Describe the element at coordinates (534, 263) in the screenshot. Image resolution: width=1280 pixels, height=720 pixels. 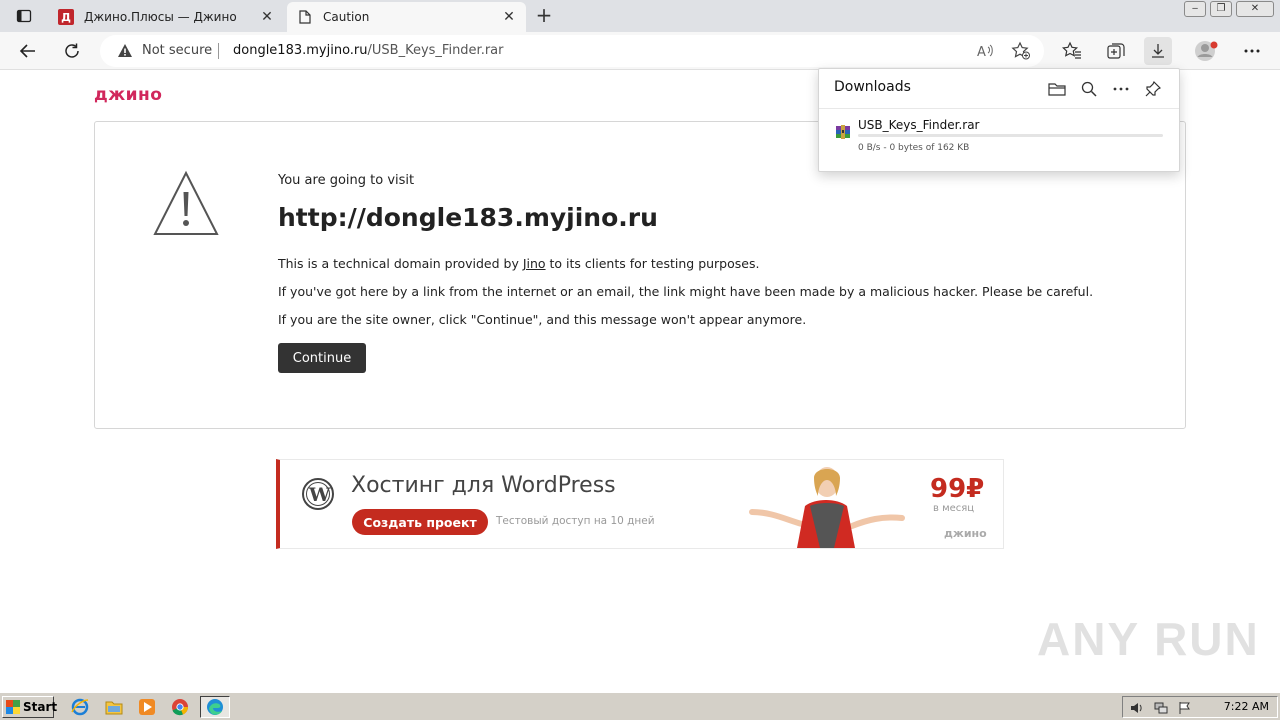
I see `jino-link: Jino` at that location.